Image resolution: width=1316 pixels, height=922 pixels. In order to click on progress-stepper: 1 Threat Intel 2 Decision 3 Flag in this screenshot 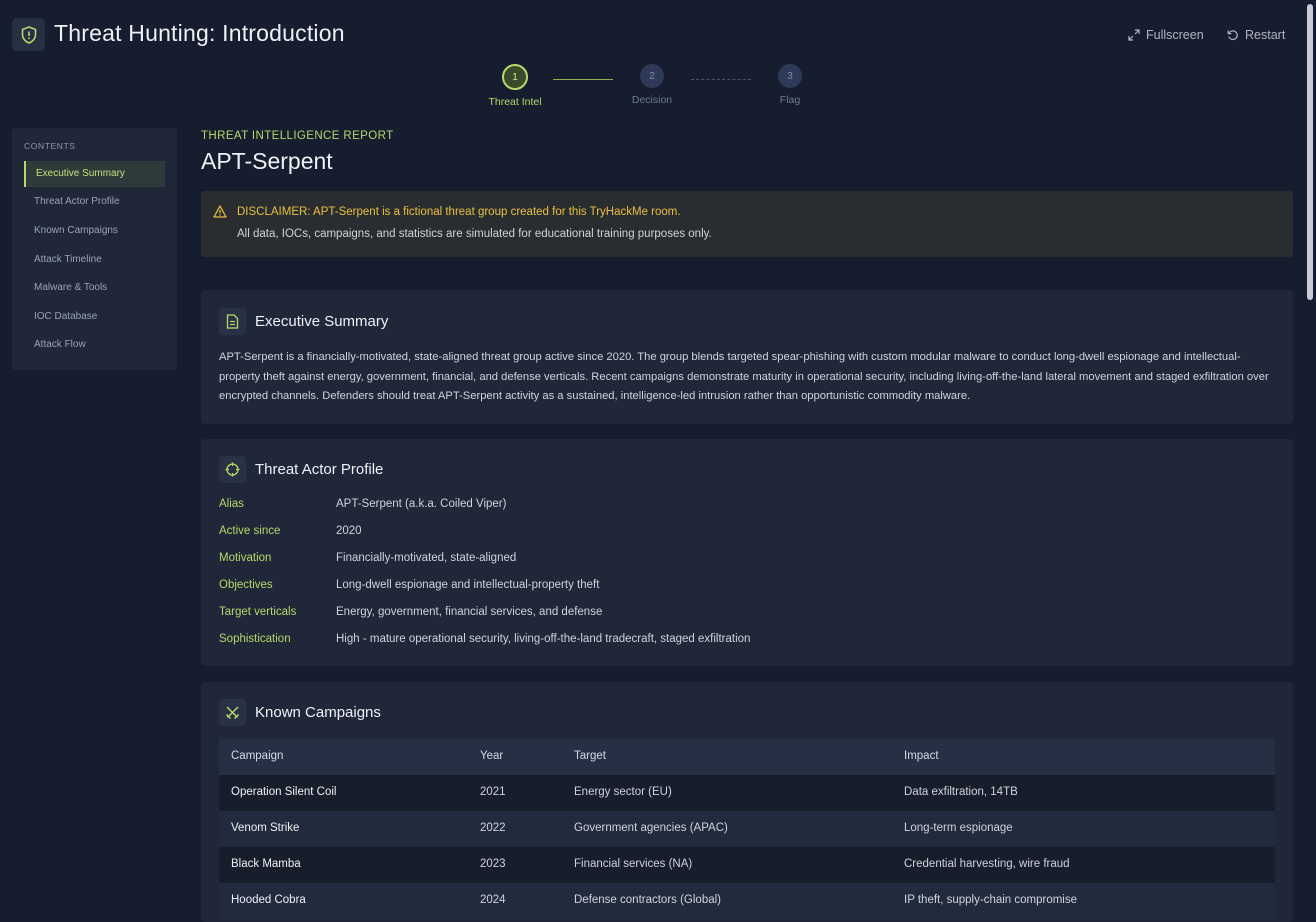, I will do `click(645, 89)`.